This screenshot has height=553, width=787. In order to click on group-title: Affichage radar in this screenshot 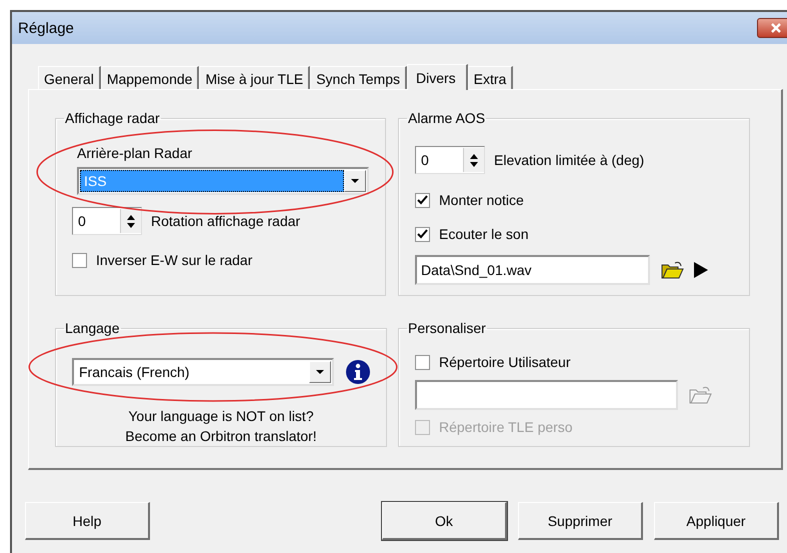, I will do `click(112, 118)`.